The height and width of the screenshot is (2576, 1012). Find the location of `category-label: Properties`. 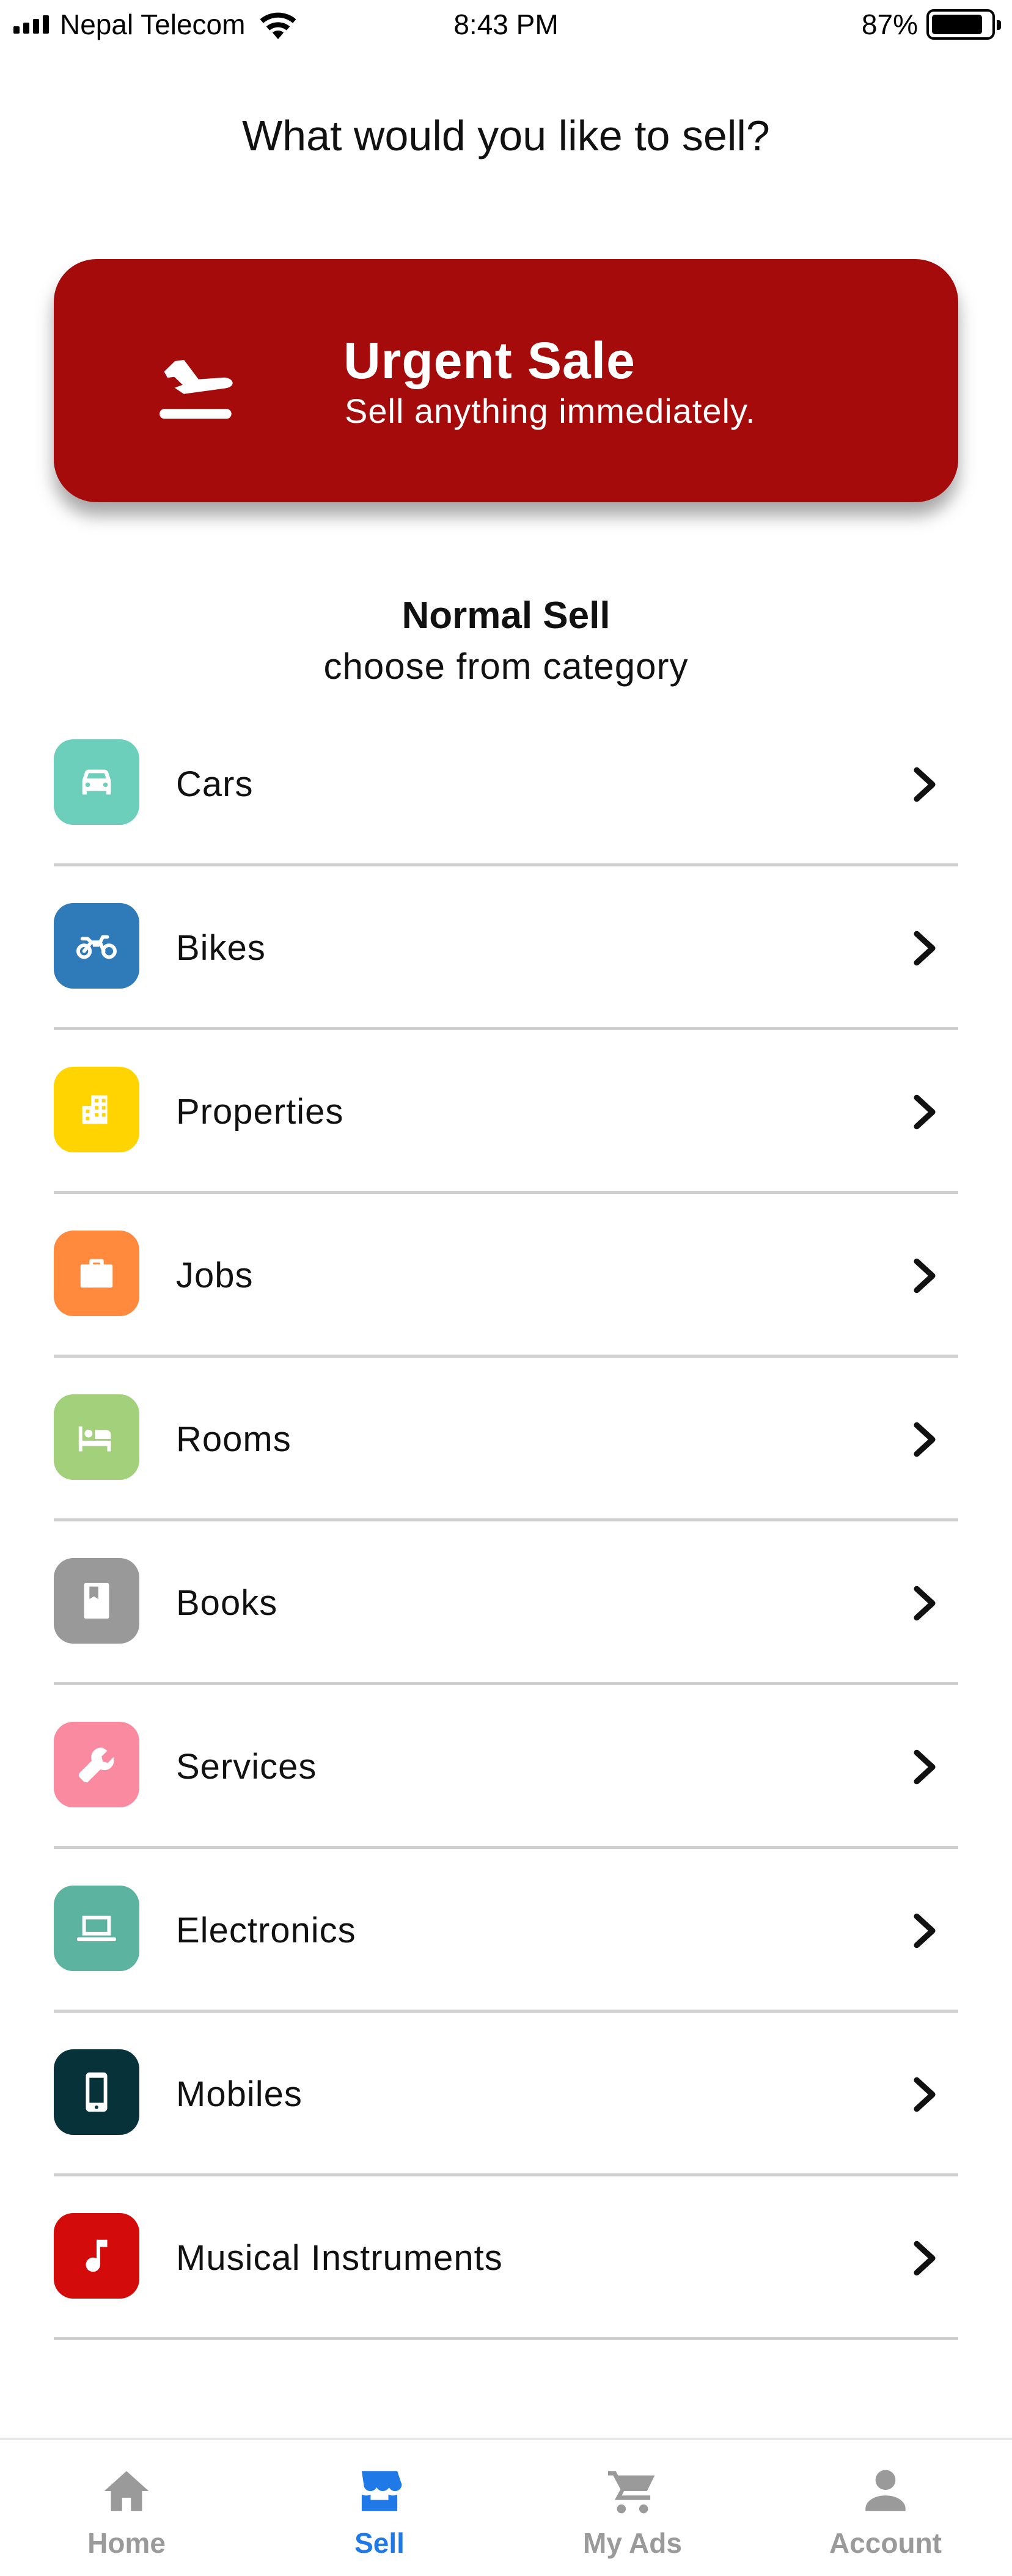

category-label: Properties is located at coordinates (260, 1112).